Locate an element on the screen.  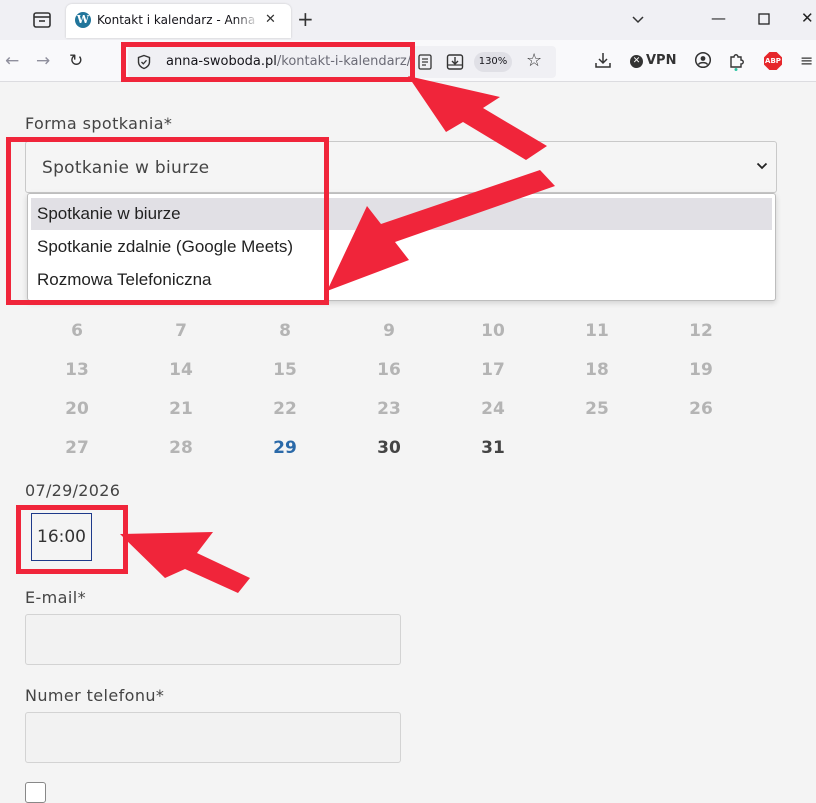
calendar-day: 14 is located at coordinates (181, 370).